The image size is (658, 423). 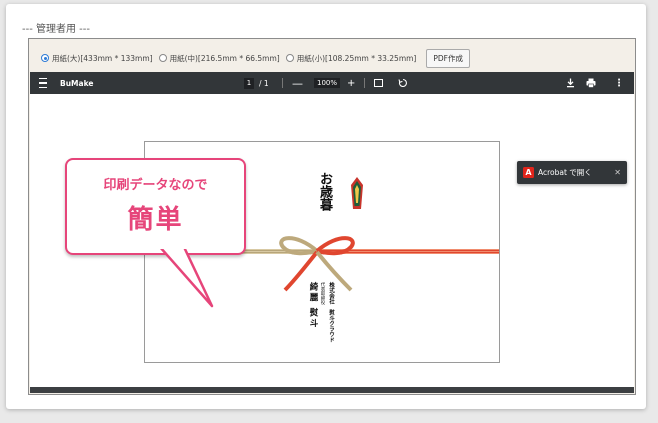 I want to click on pdf-viewer-toolbar: BuMake 1 / 1 — 100% + ⋮, so click(x=332, y=83).